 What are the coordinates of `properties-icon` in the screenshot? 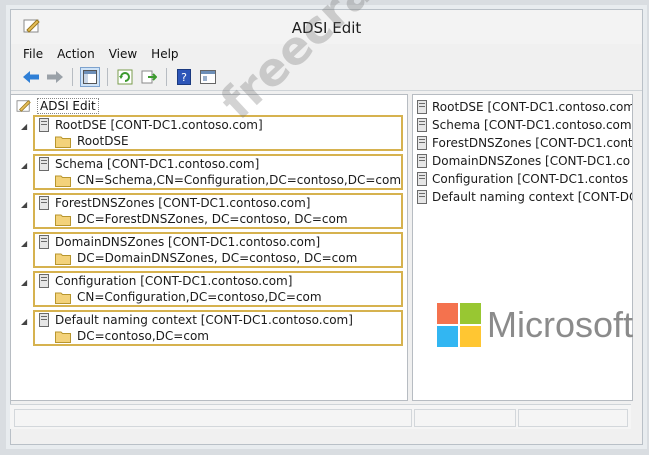 It's located at (208, 77).